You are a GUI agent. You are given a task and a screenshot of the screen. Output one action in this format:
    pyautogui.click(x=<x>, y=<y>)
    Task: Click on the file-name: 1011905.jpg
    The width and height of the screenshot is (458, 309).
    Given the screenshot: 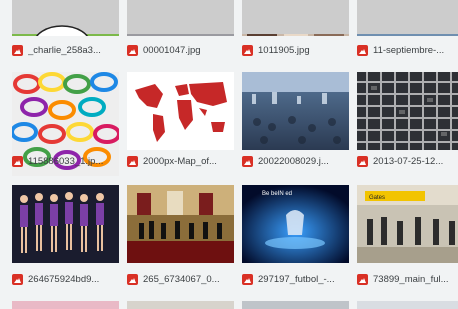 What is the action you would take?
    pyautogui.click(x=284, y=50)
    